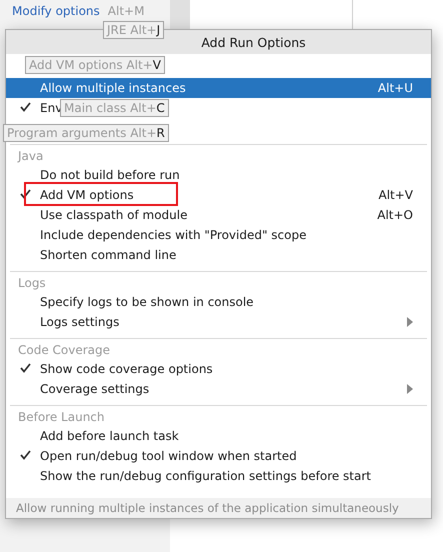  I want to click on shortcut-label: Alt+O, so click(395, 215).